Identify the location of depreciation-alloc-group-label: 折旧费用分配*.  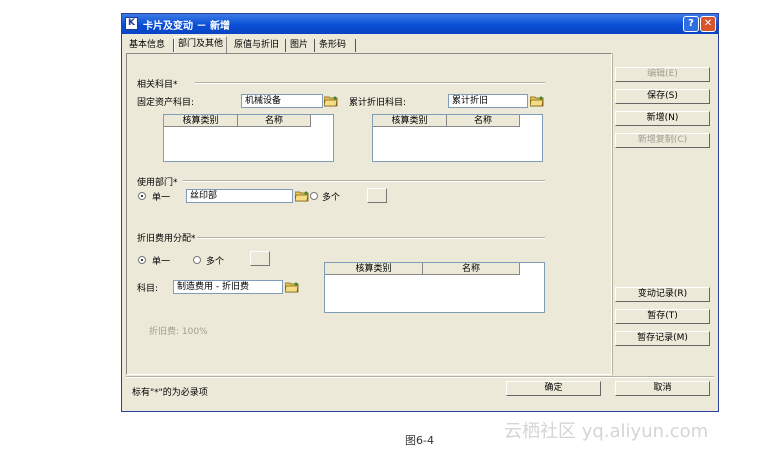
(166, 239).